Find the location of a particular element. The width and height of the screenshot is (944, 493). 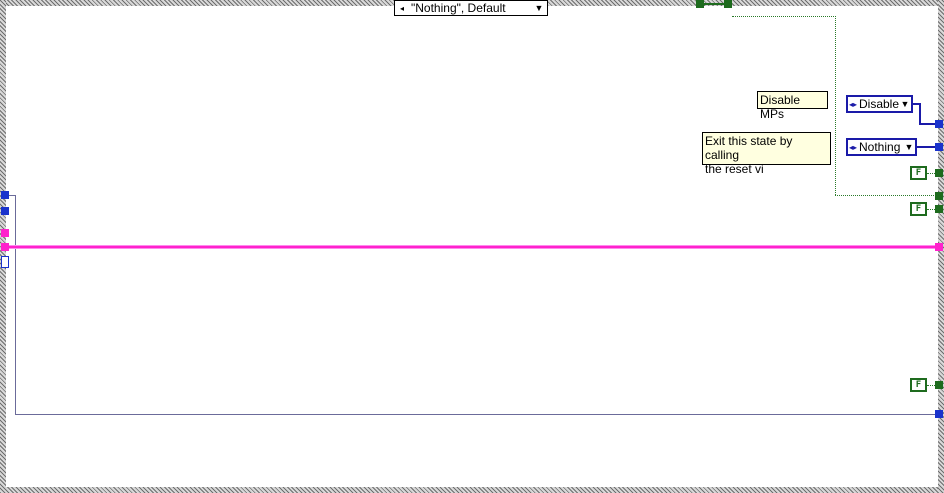

case-dropdown-icon: ▼ is located at coordinates (539, 8).